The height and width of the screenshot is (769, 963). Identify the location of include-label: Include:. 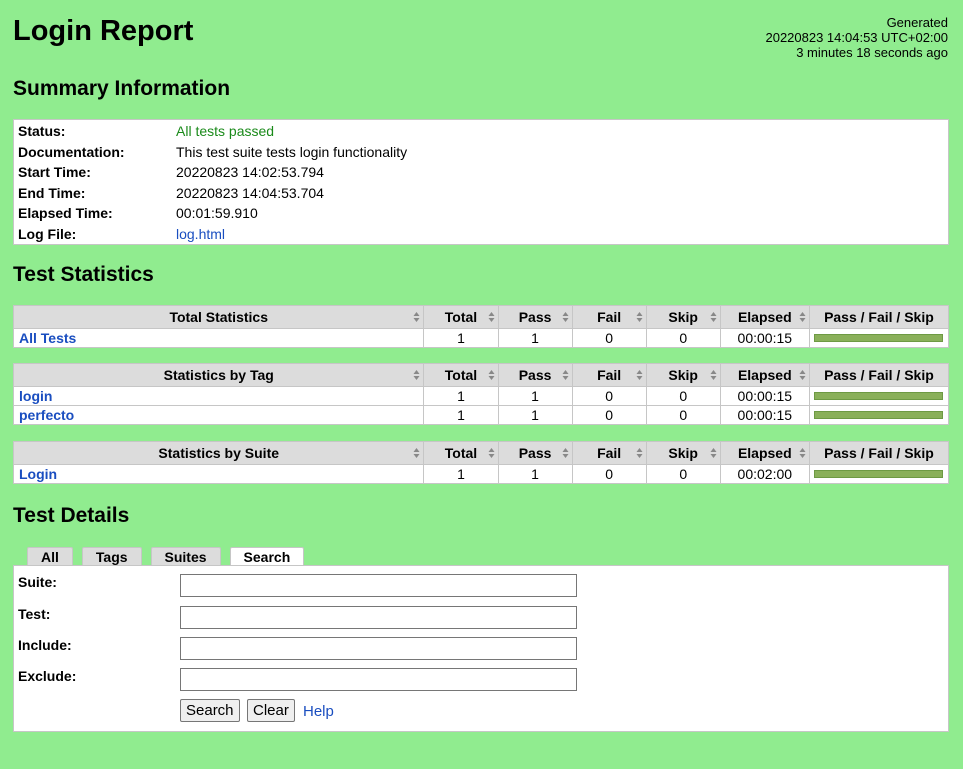
(45, 645).